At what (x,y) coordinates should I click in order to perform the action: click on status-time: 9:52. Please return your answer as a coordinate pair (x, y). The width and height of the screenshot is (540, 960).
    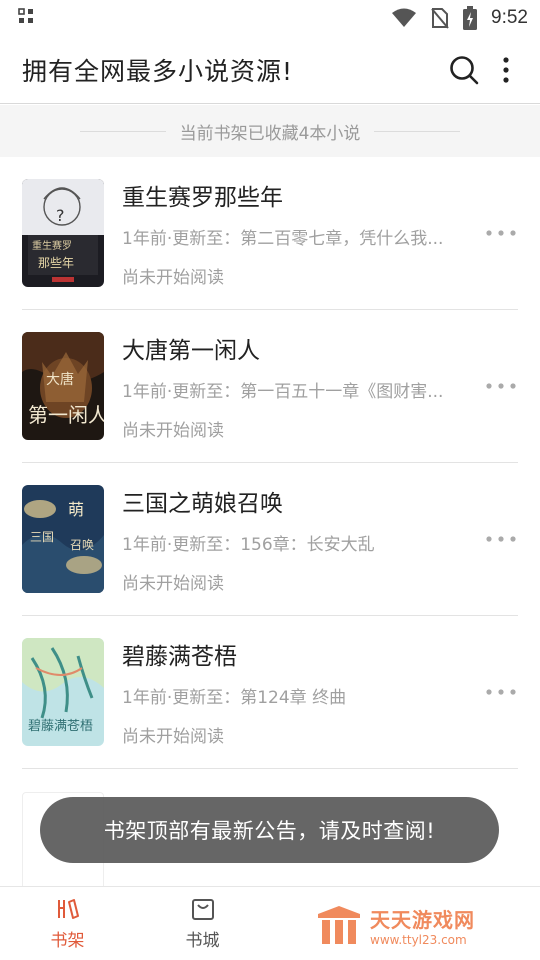
    Looking at the image, I should click on (509, 17).